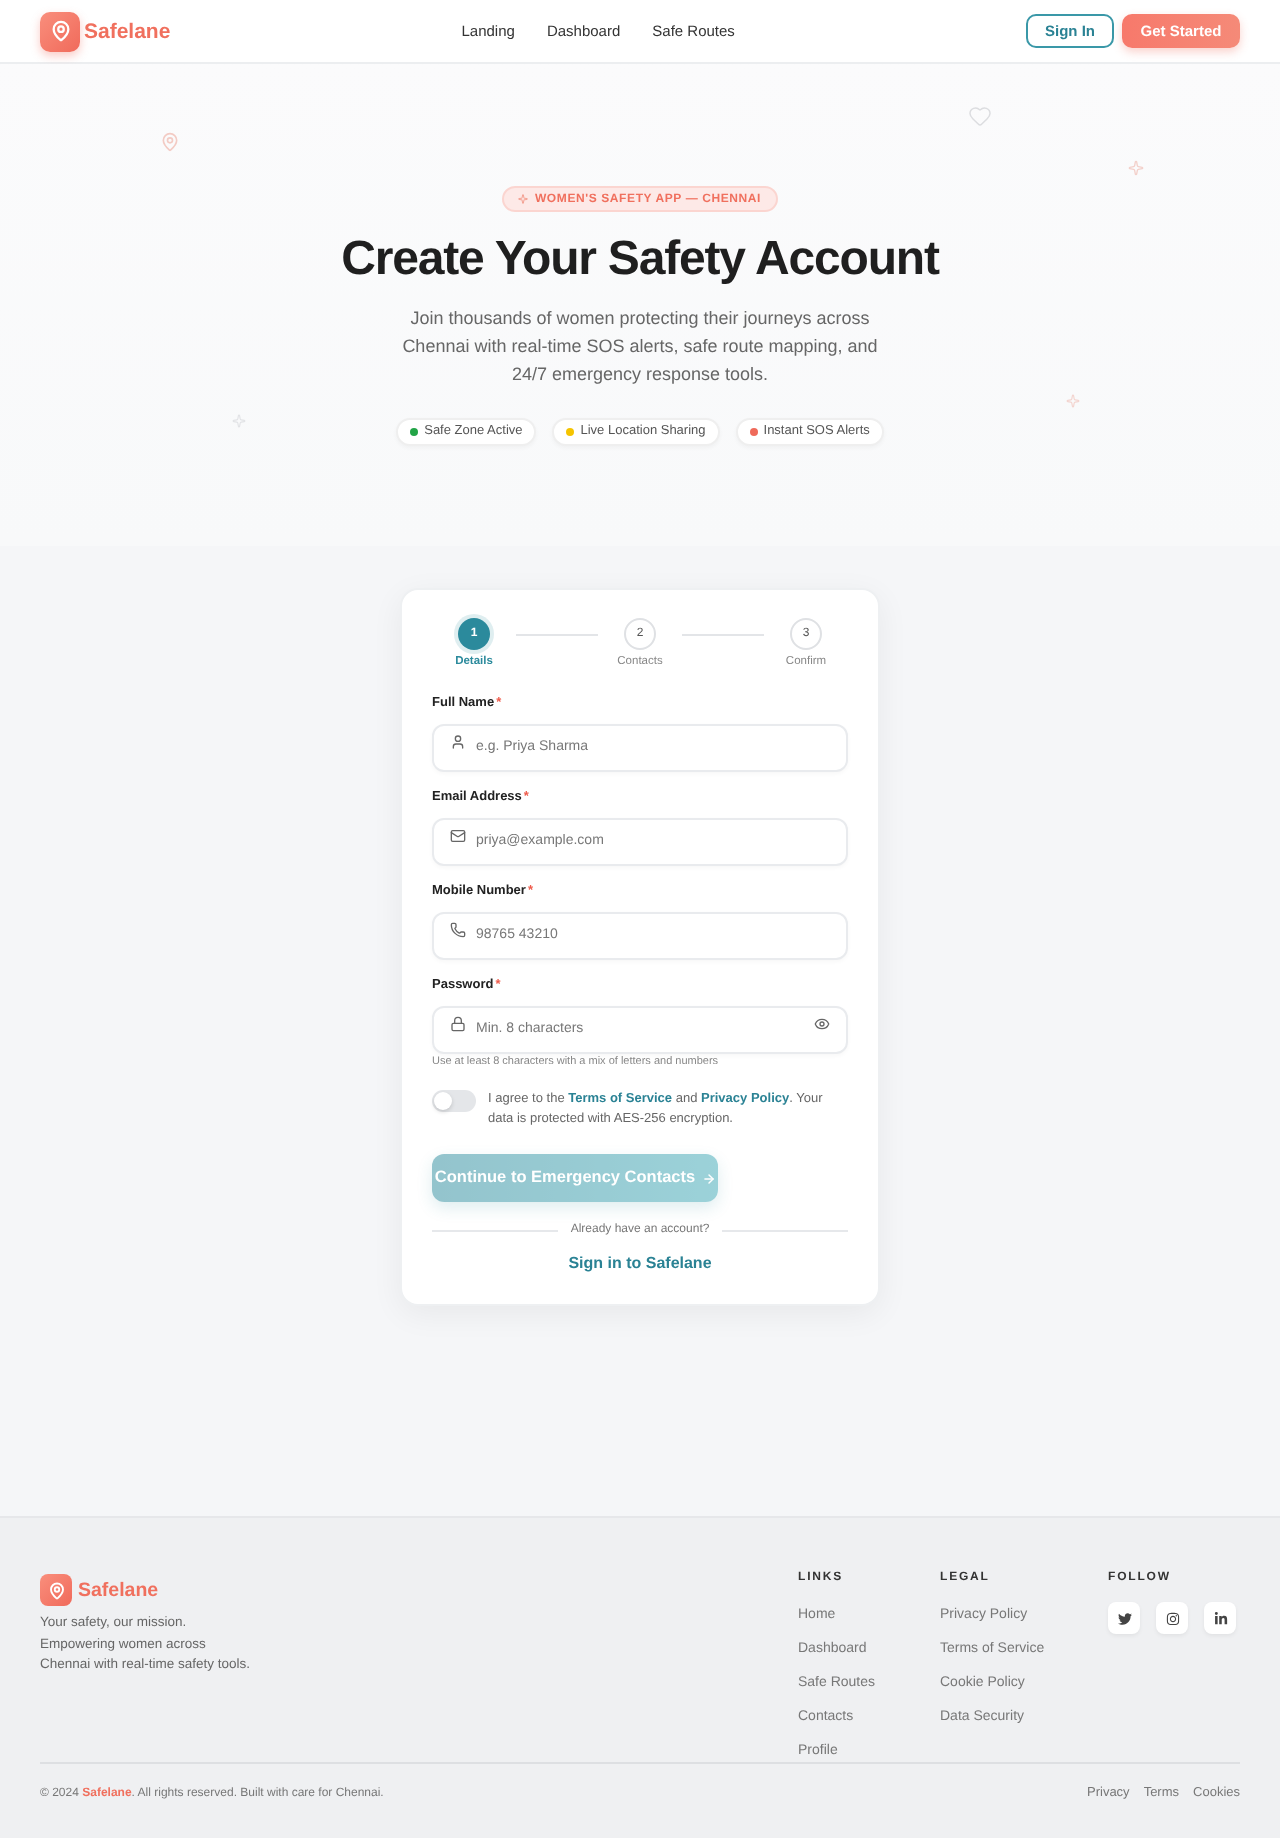  Describe the element at coordinates (458, 930) in the screenshot. I see `phone-icon` at that location.